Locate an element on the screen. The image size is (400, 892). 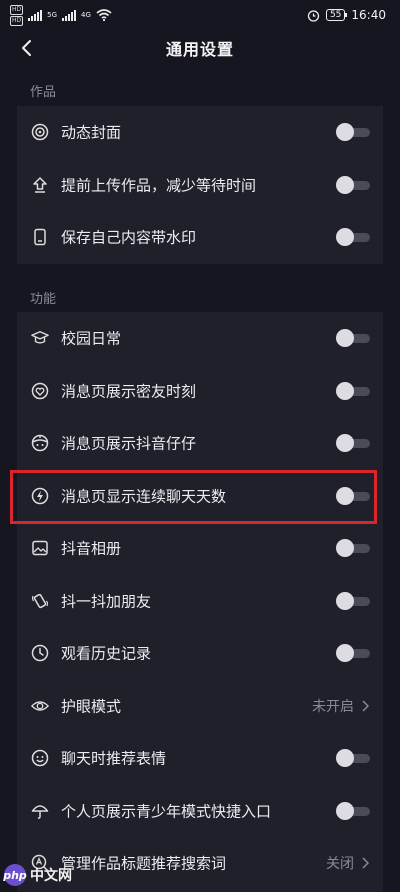
setting-row-douyin-zaizai: 消息页展示抖音仔仔 is located at coordinates (200, 443).